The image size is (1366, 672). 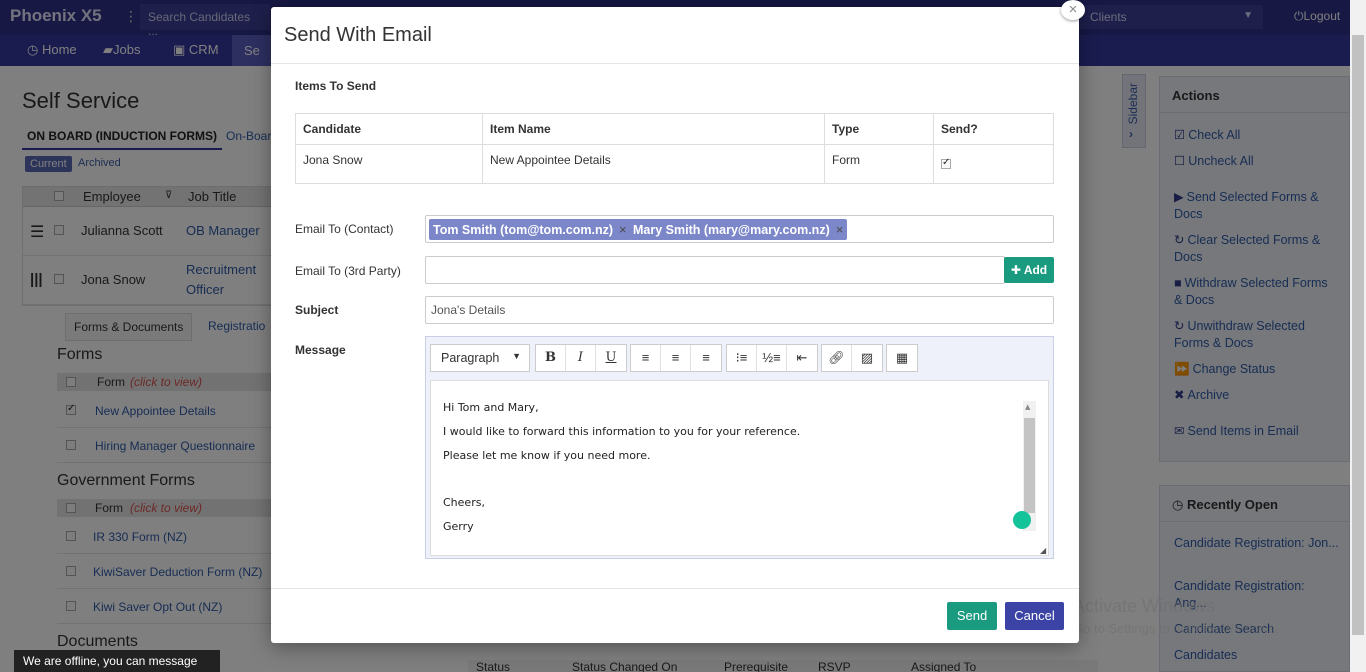 What do you see at coordinates (1144, 606) in the screenshot?
I see `activate-windows-watermark: Activate Windows` at bounding box center [1144, 606].